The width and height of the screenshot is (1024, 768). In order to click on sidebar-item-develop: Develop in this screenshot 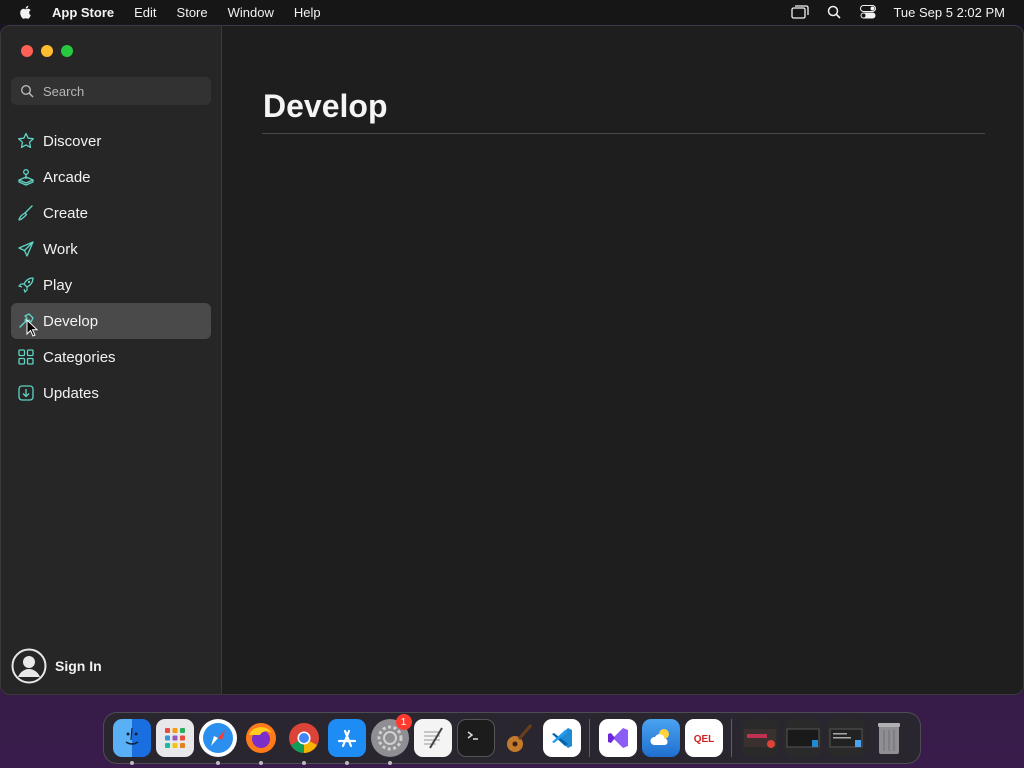, I will do `click(111, 321)`.